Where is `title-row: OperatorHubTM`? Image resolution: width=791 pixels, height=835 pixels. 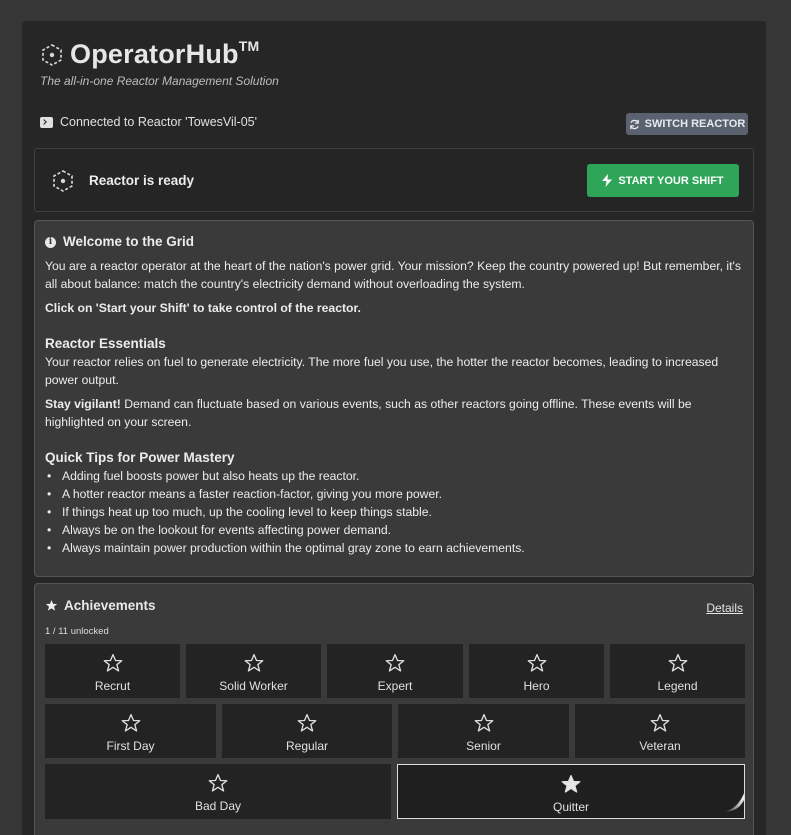 title-row: OperatorHubTM is located at coordinates (159, 54).